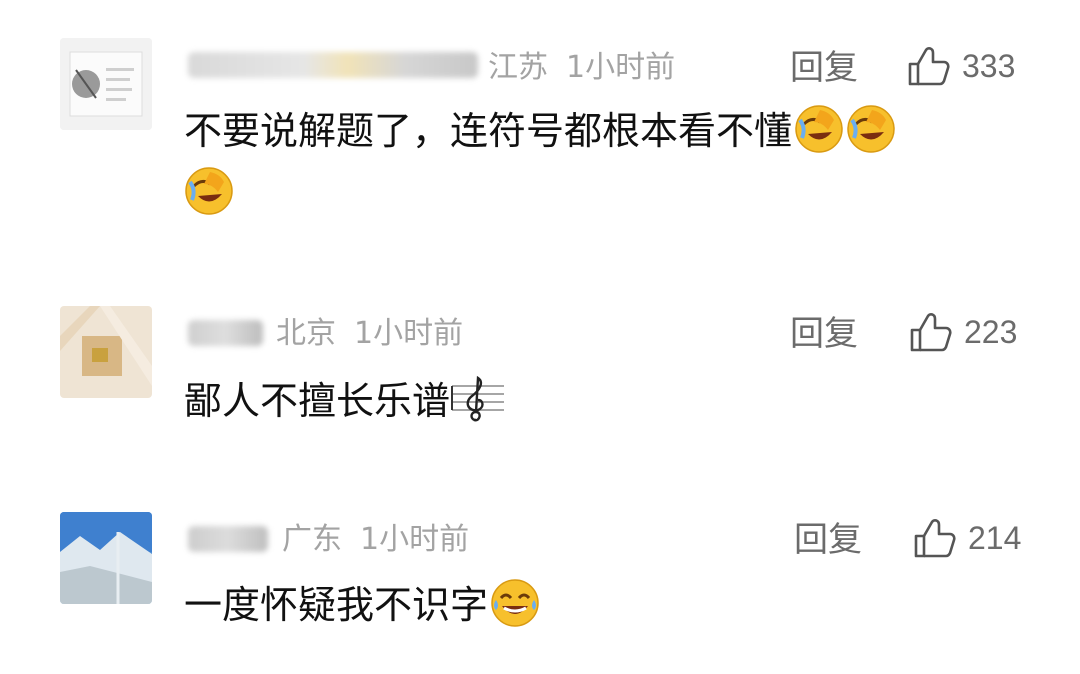  Describe the element at coordinates (515, 603) in the screenshot. I see `tears-of-joy-emoji` at that location.